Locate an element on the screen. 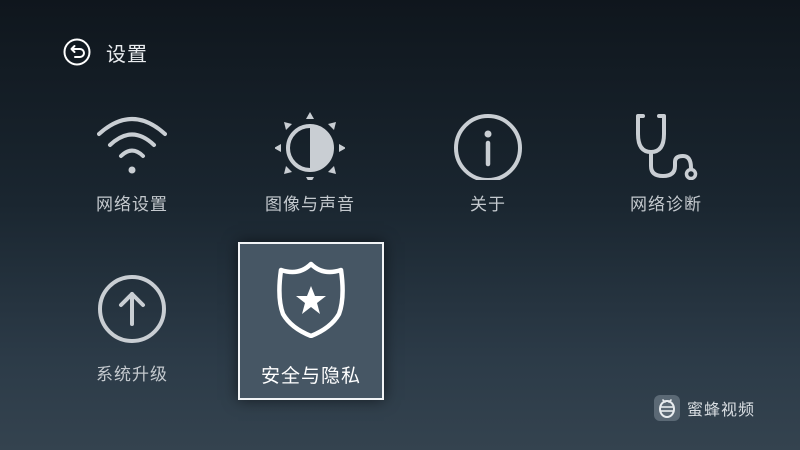  brightness-icon is located at coordinates (310, 145).